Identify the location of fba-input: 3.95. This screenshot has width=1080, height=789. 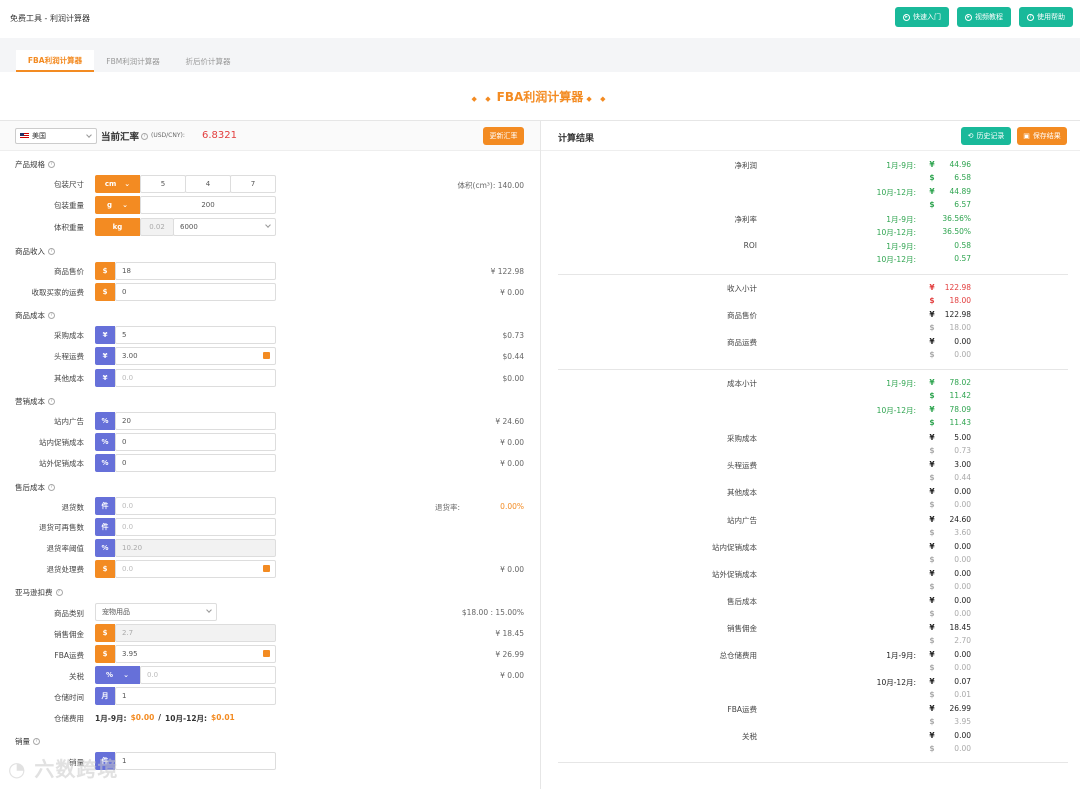
(195, 654).